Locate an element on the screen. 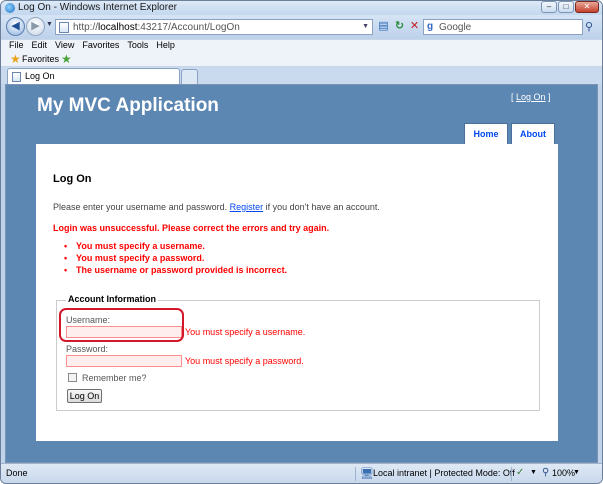 The width and height of the screenshot is (603, 484). login-display: [ Log On ] is located at coordinates (531, 97).